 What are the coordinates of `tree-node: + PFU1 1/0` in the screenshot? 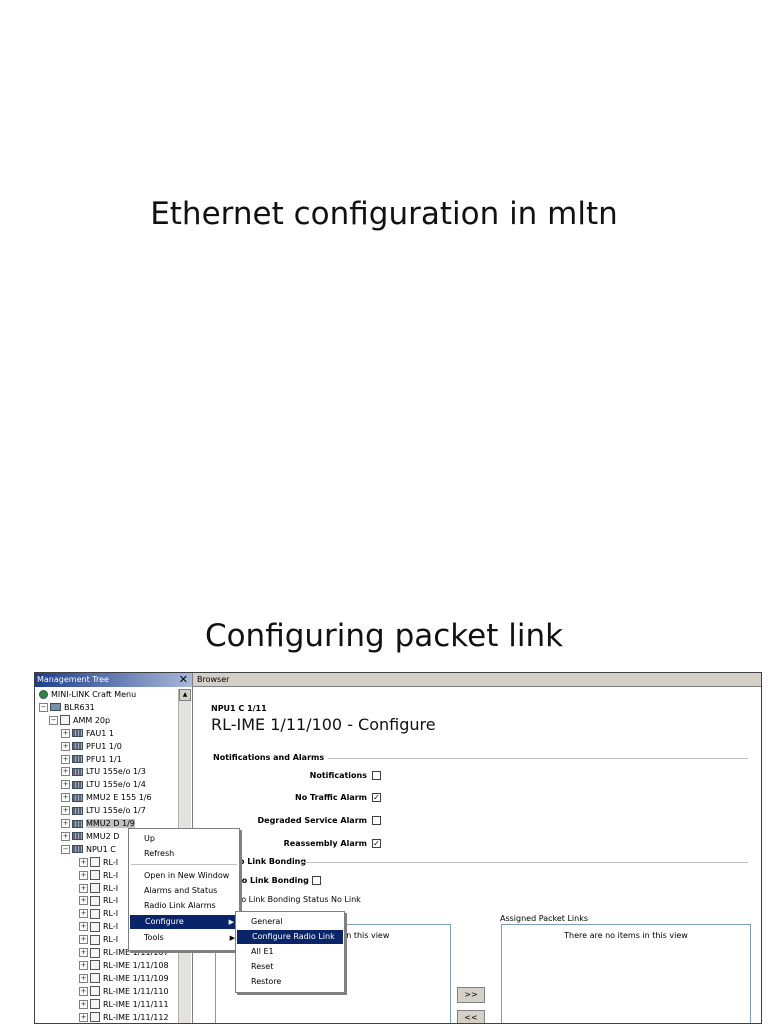 It's located at (91, 747).